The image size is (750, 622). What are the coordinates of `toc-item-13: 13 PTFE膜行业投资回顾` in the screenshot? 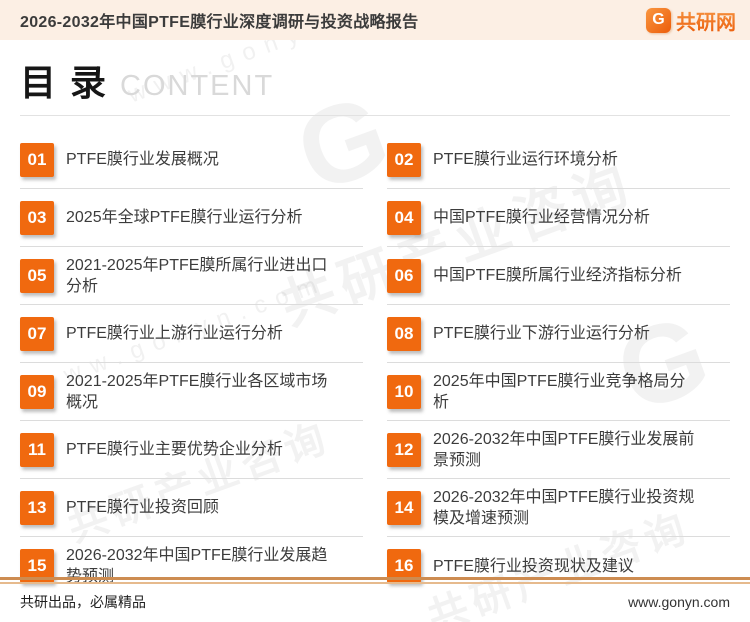 It's located at (191, 508).